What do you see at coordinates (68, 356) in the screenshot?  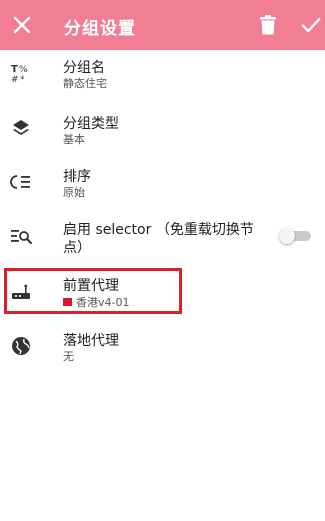 I see `setting-value: 无` at bounding box center [68, 356].